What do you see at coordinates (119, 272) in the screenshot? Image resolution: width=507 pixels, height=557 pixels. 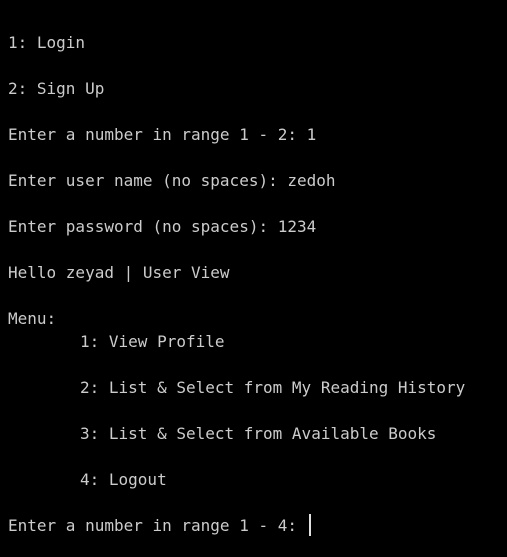 I see `greeting-line: Hello zeyad | User View` at bounding box center [119, 272].